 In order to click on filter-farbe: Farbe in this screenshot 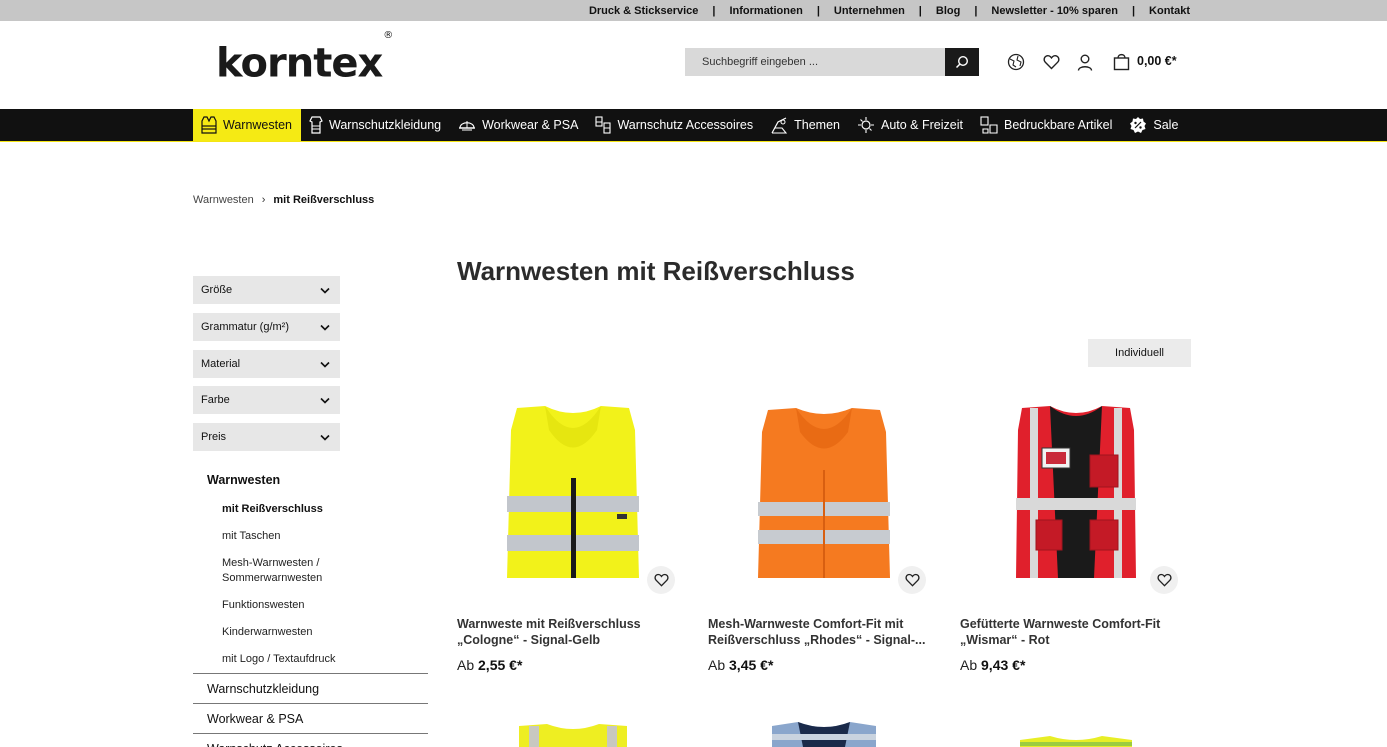, I will do `click(266, 400)`.